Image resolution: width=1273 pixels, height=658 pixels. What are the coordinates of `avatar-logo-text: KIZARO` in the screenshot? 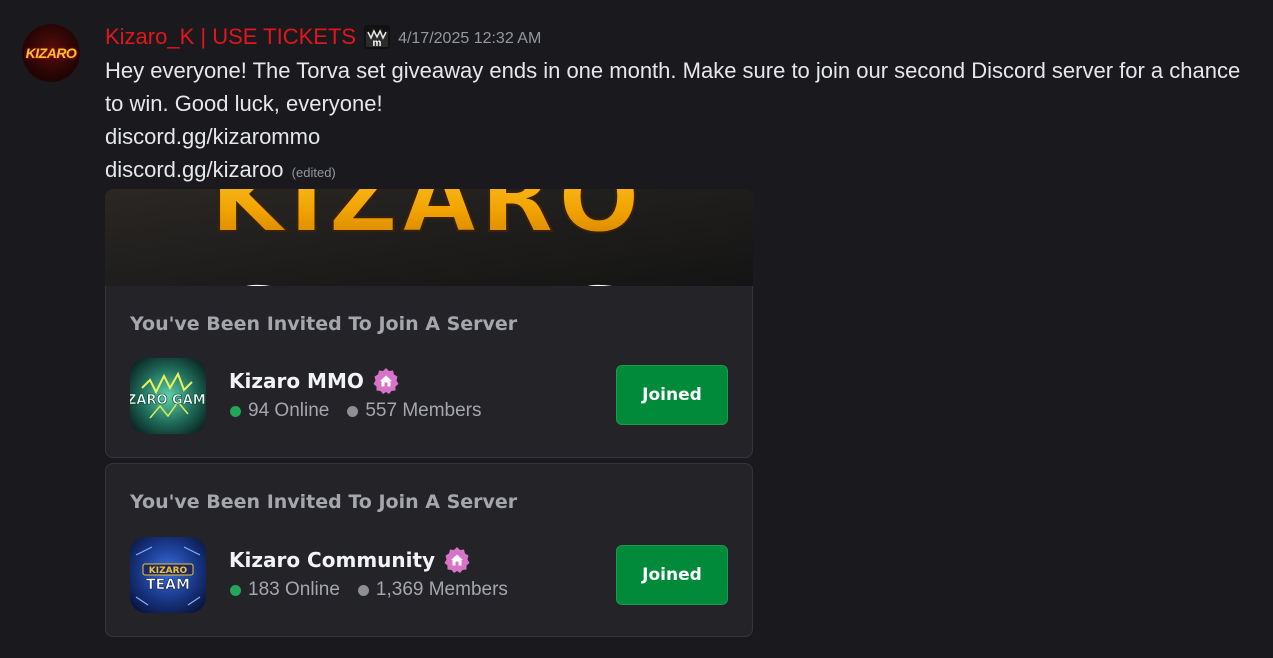 It's located at (51, 53).